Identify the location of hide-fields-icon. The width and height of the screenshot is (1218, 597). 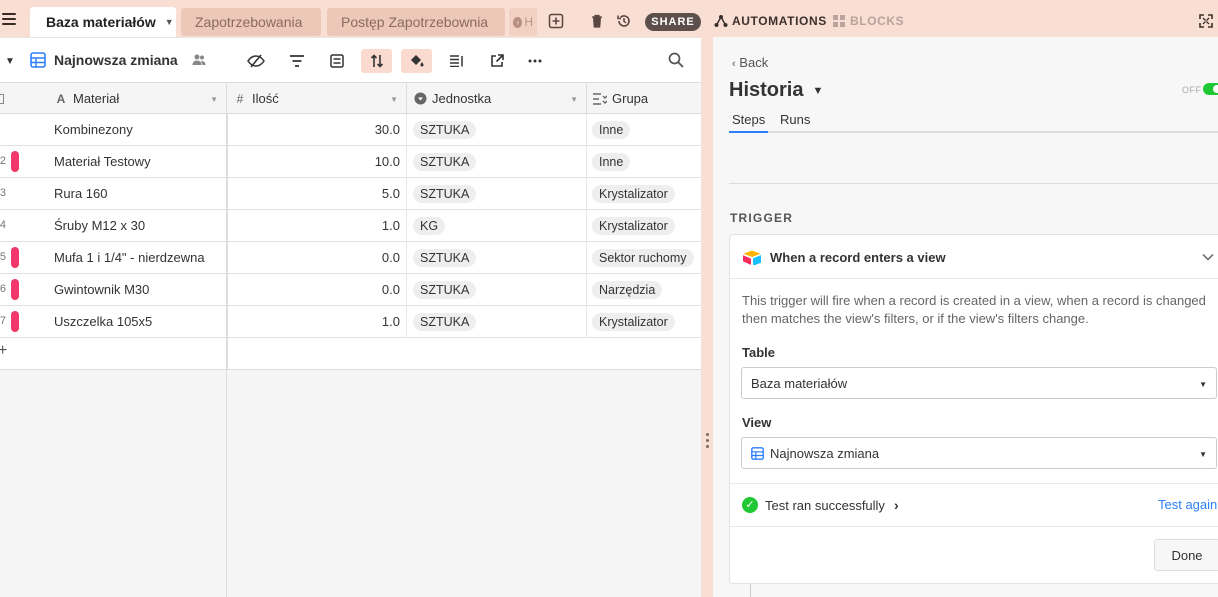
(255, 61).